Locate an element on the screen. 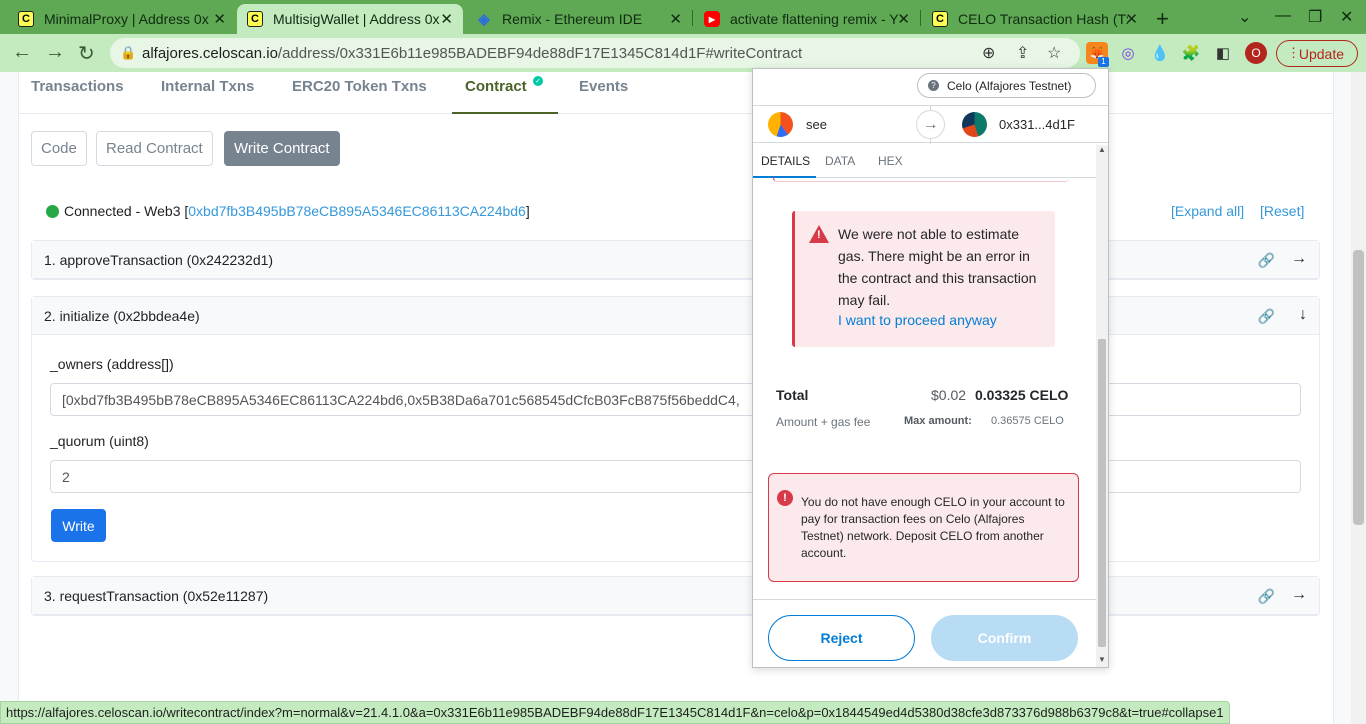 The height and width of the screenshot is (724, 1366). tab-erc20-token-txns: ERC20 Token Txns is located at coordinates (359, 86).